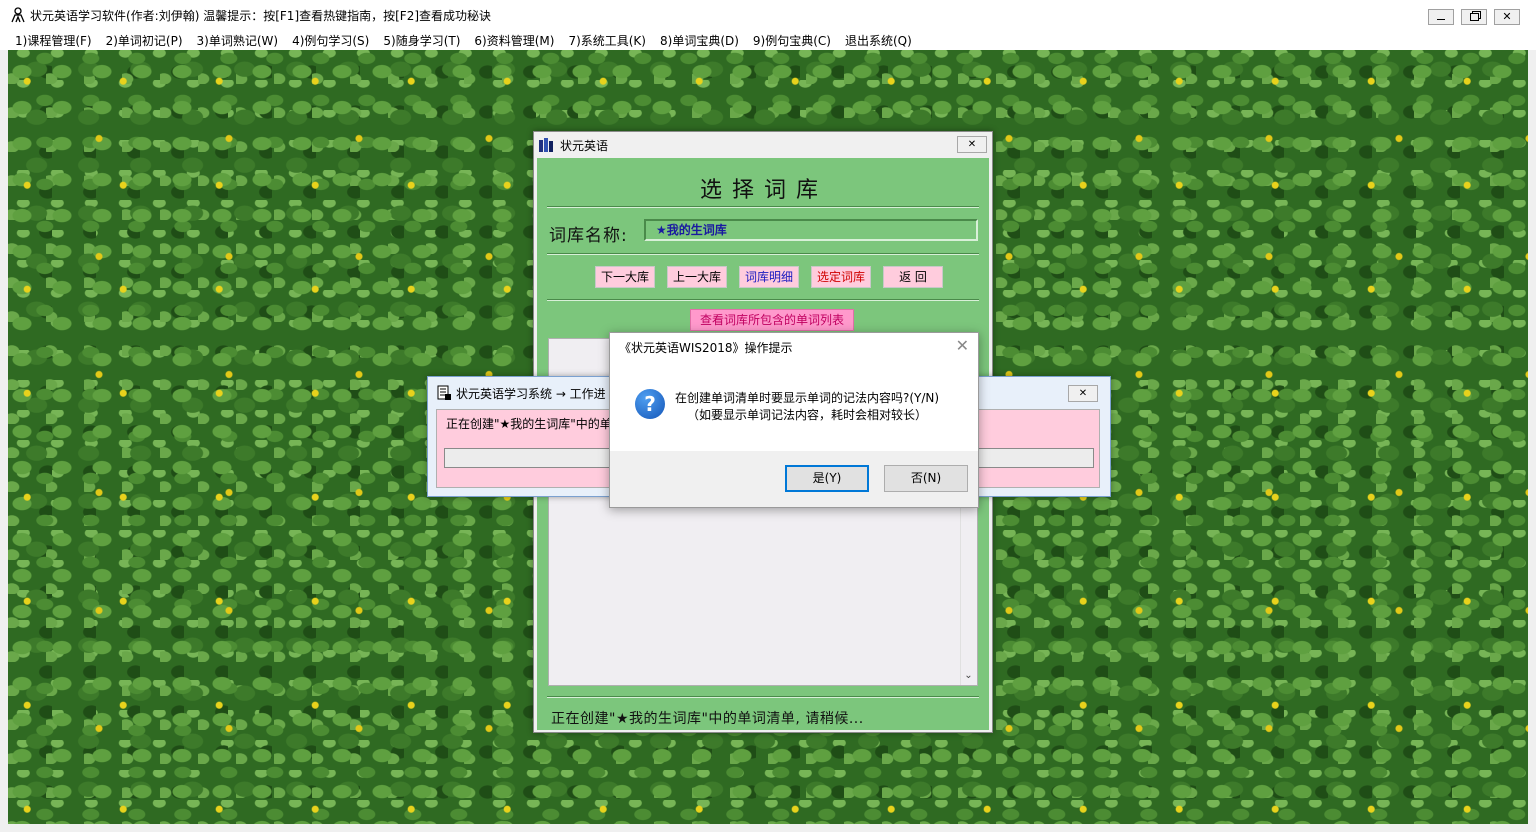 This screenshot has height=832, width=1536. Describe the element at coordinates (238, 40) in the screenshot. I see `menu-word-familiar: 3)单词熟记(W)` at that location.